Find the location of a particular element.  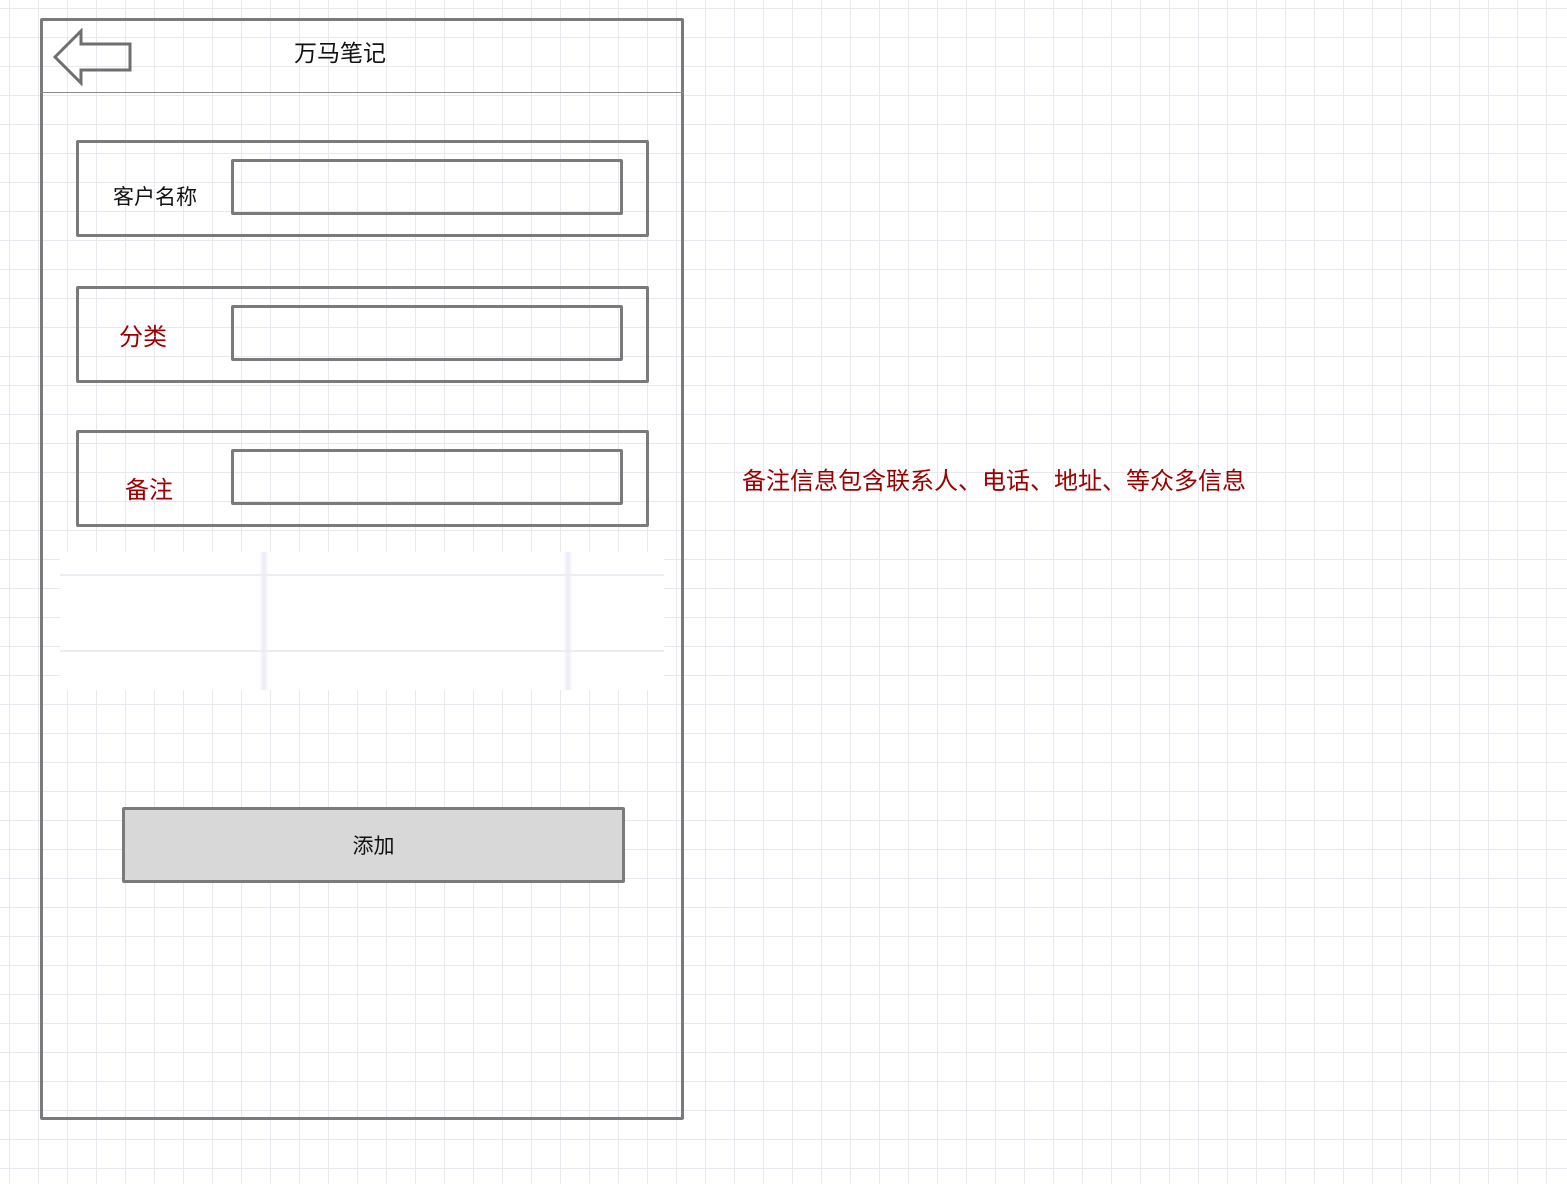

category-row: 分类 is located at coordinates (362, 334).